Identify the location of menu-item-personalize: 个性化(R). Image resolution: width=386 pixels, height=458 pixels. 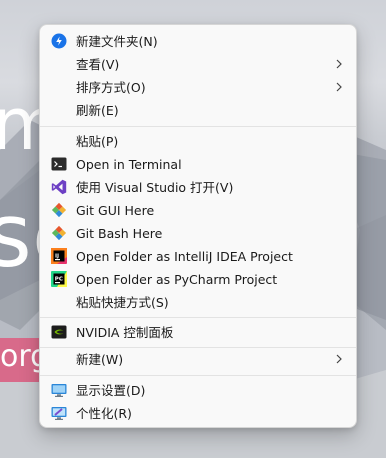
(198, 413).